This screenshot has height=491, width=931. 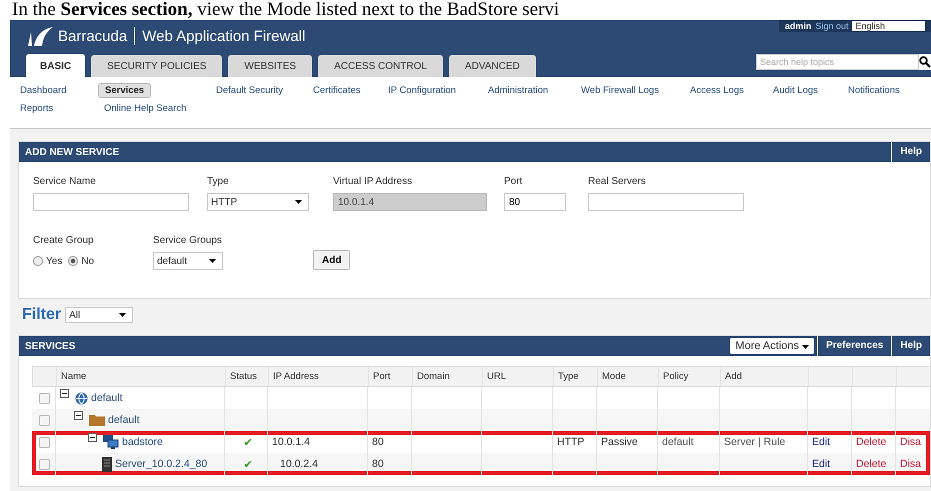 What do you see at coordinates (188, 240) in the screenshot?
I see `field-label: Service Groups` at bounding box center [188, 240].